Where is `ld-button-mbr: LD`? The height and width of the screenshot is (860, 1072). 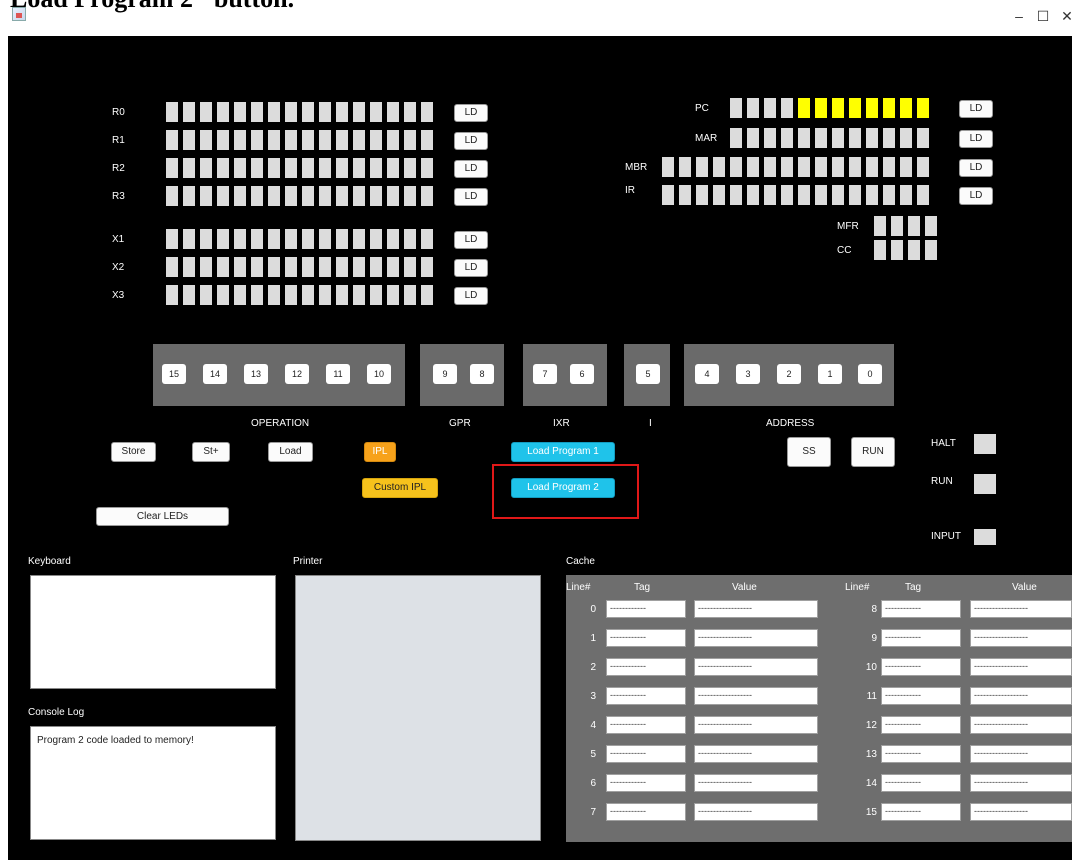
ld-button-mbr: LD is located at coordinates (976, 168).